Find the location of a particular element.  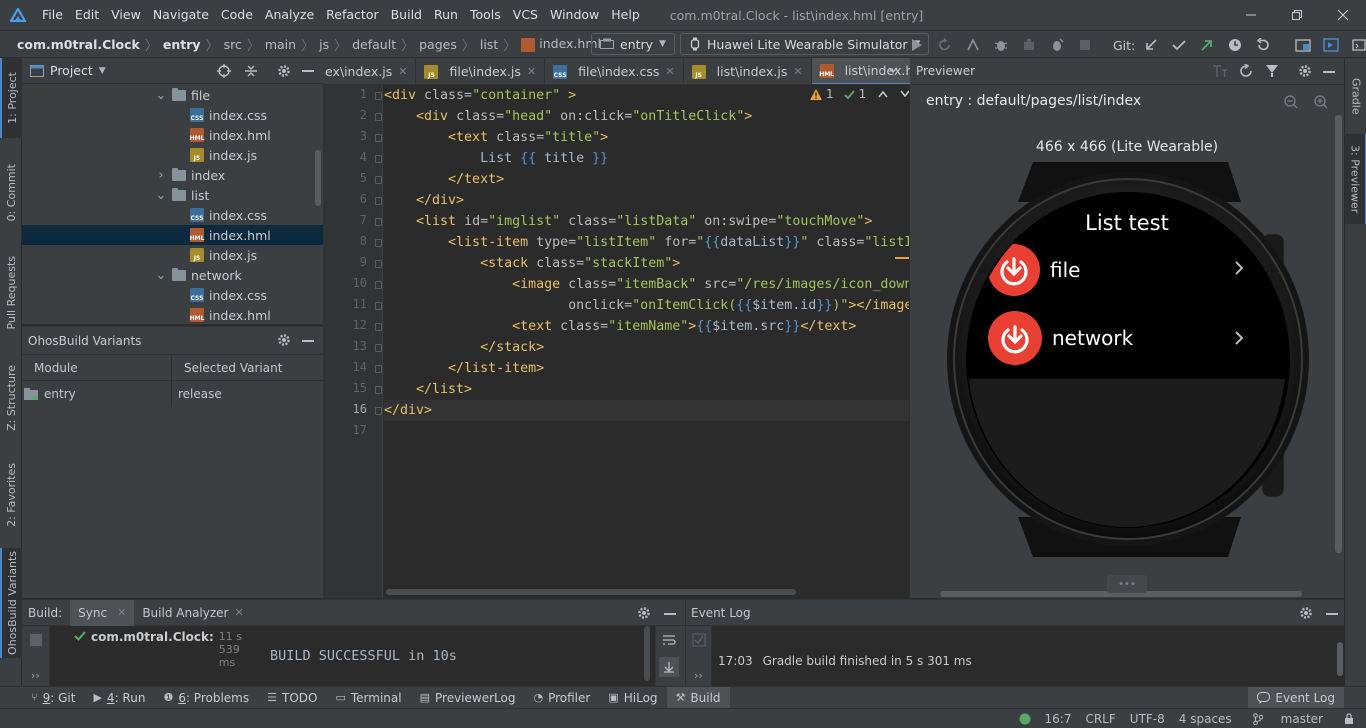

rerun-icon is located at coordinates (945, 45).